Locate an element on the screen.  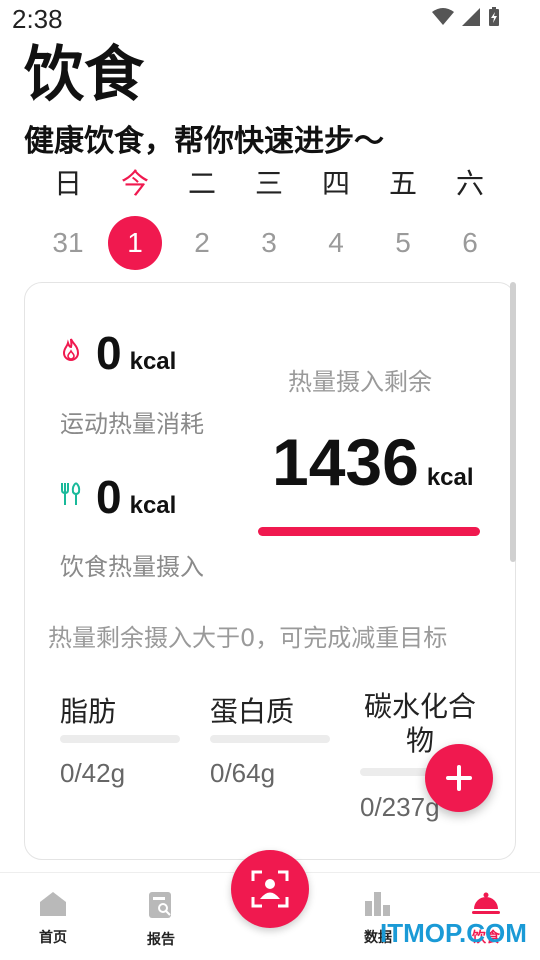
weekday-row: 日 今 二 三 四 五 六 is located at coordinates (269, 184).